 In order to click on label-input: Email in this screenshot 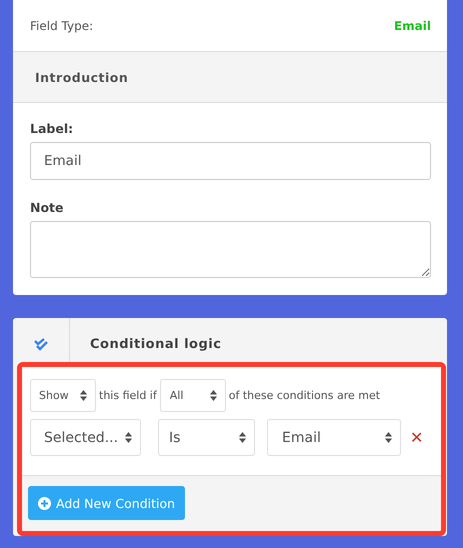, I will do `click(230, 161)`.